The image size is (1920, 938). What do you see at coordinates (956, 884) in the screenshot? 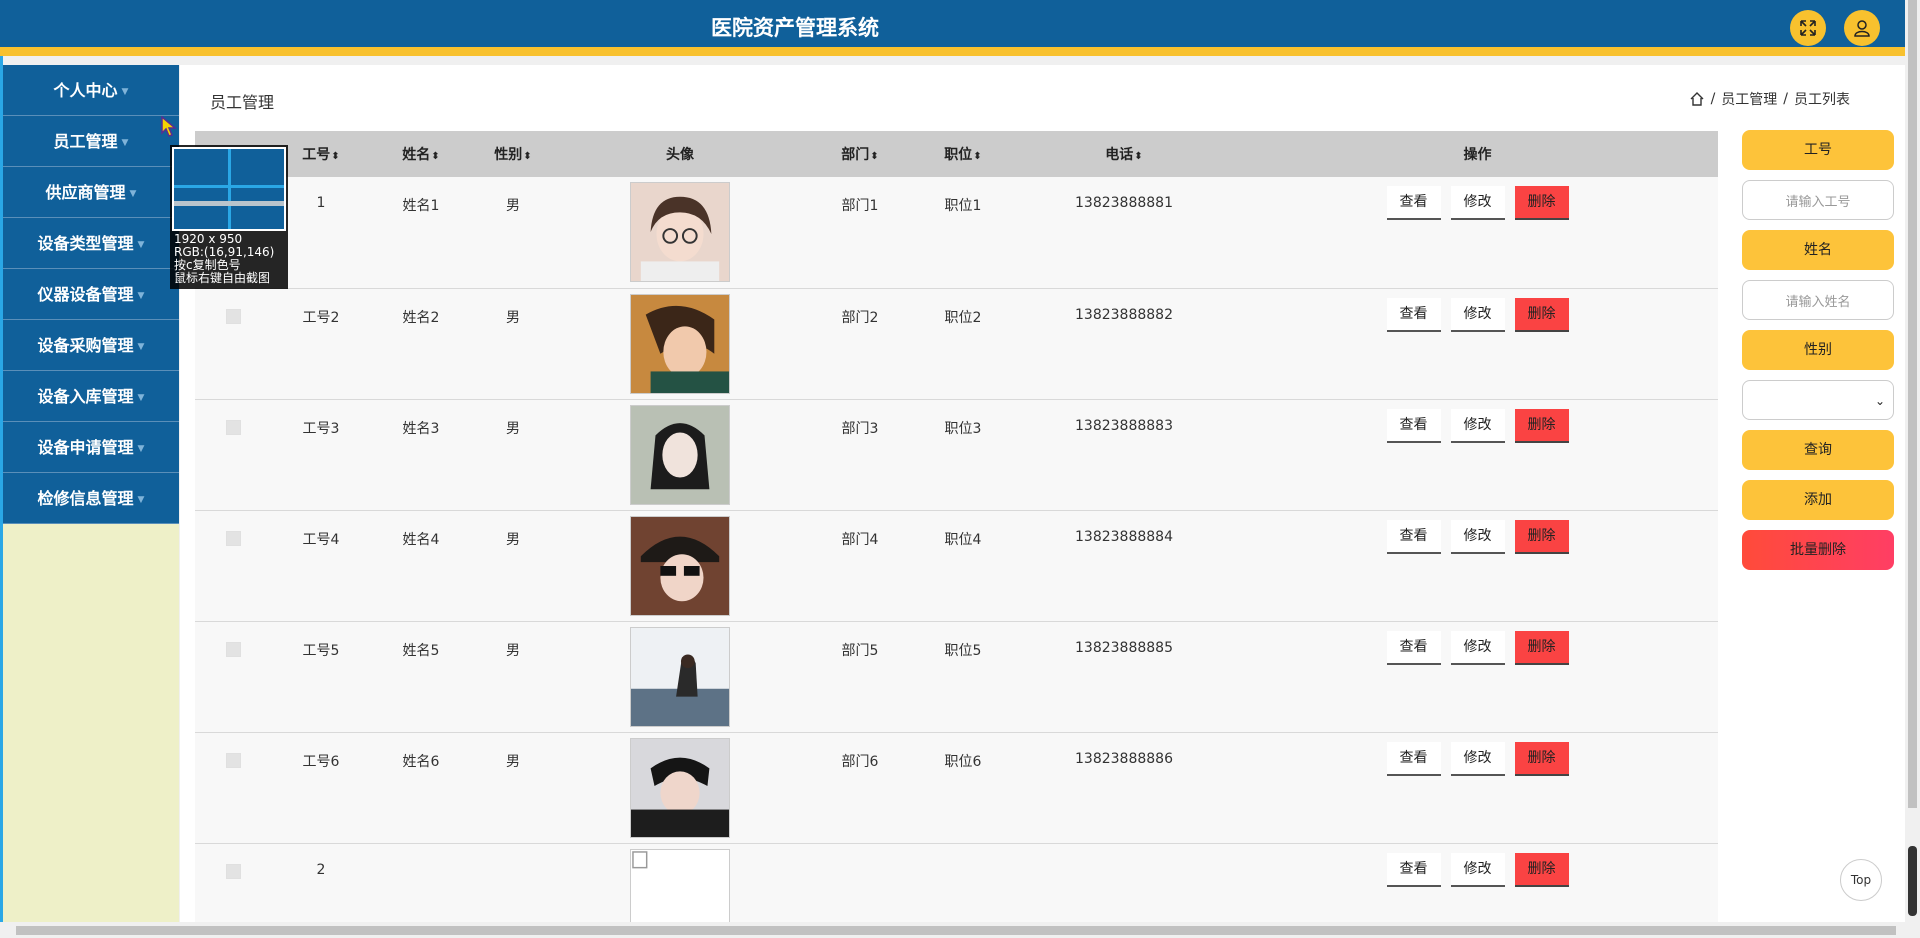
I see `table-row: 2 查看 修改 删除` at bounding box center [956, 884].